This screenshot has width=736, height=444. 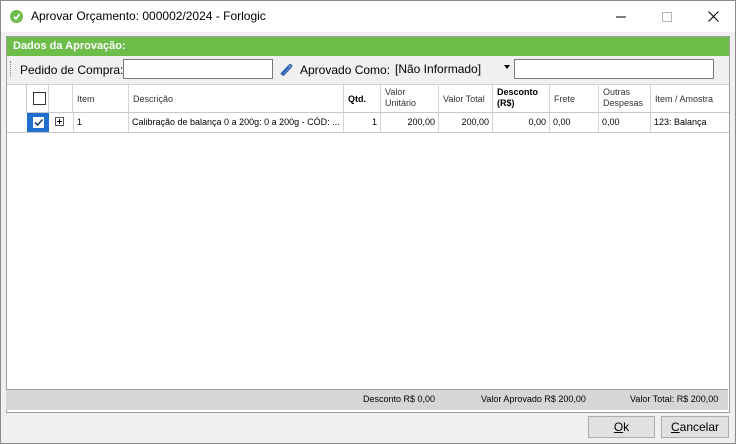 What do you see at coordinates (614, 69) in the screenshot?
I see `aprovado-extra-input` at bounding box center [614, 69].